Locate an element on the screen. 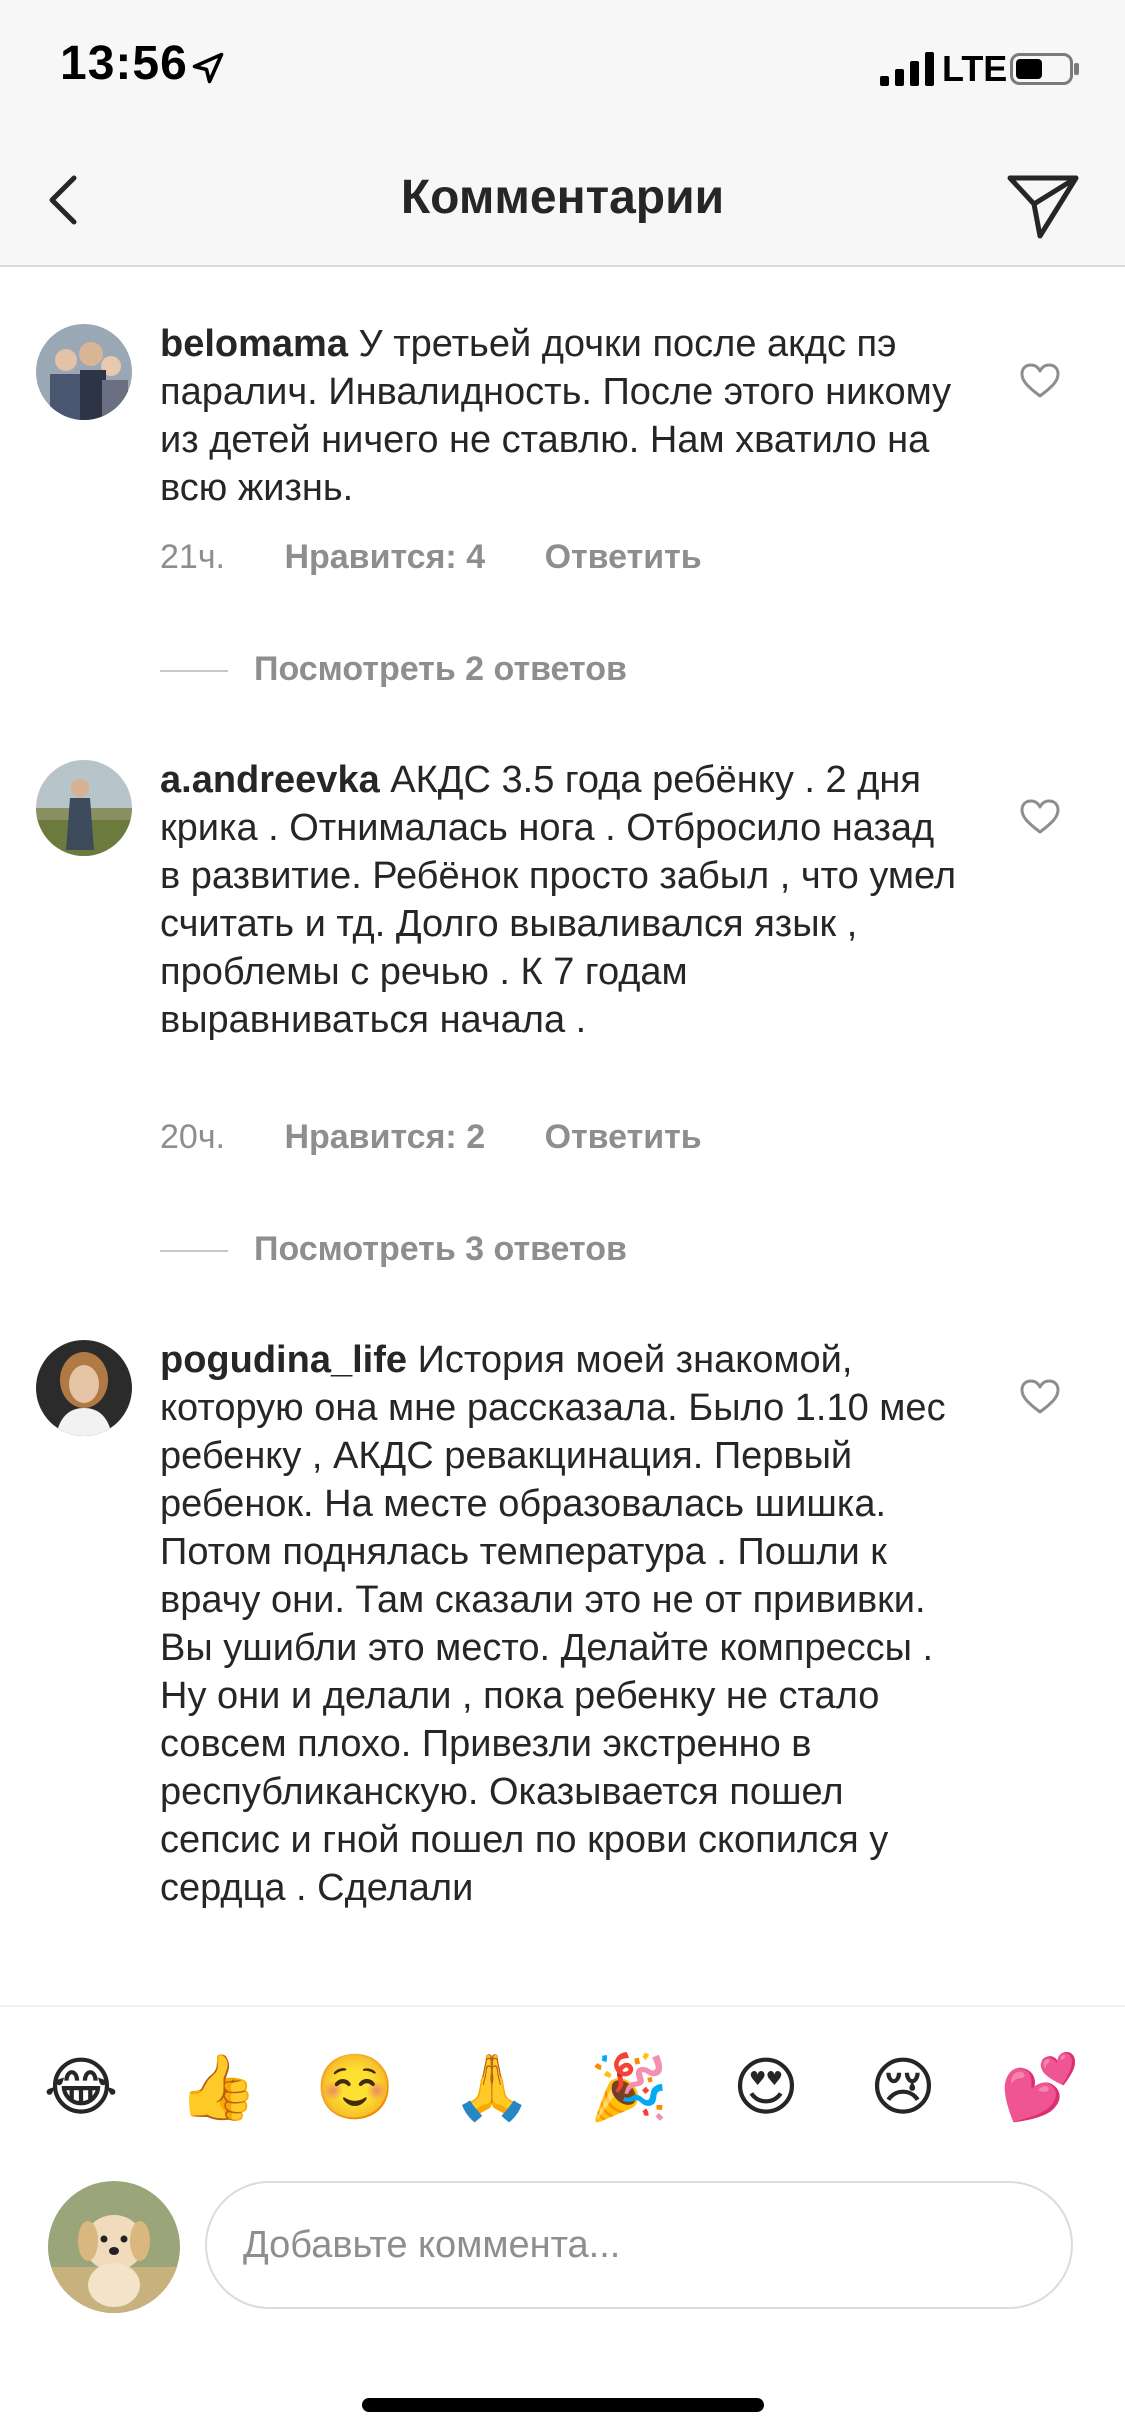 The image size is (1125, 2436). emoji-two-hearts: 💕 is located at coordinates (1040, 2087).